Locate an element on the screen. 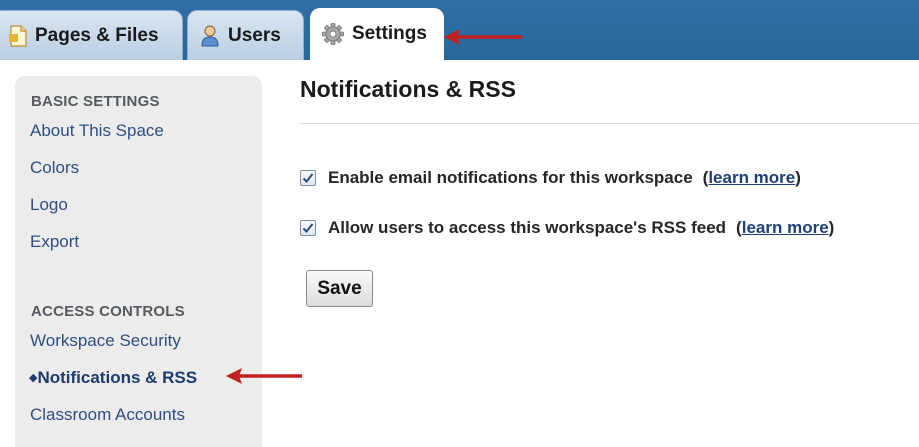 The width and height of the screenshot is (919, 447). annotation-arrow-settings is located at coordinates (483, 37).